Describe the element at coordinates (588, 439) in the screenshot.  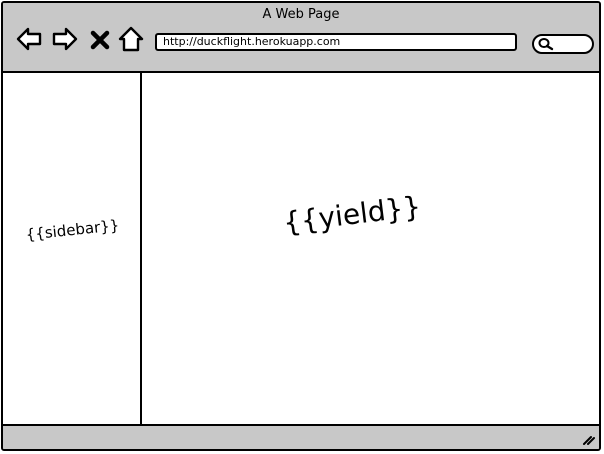
I see `resize-grip-icon` at that location.